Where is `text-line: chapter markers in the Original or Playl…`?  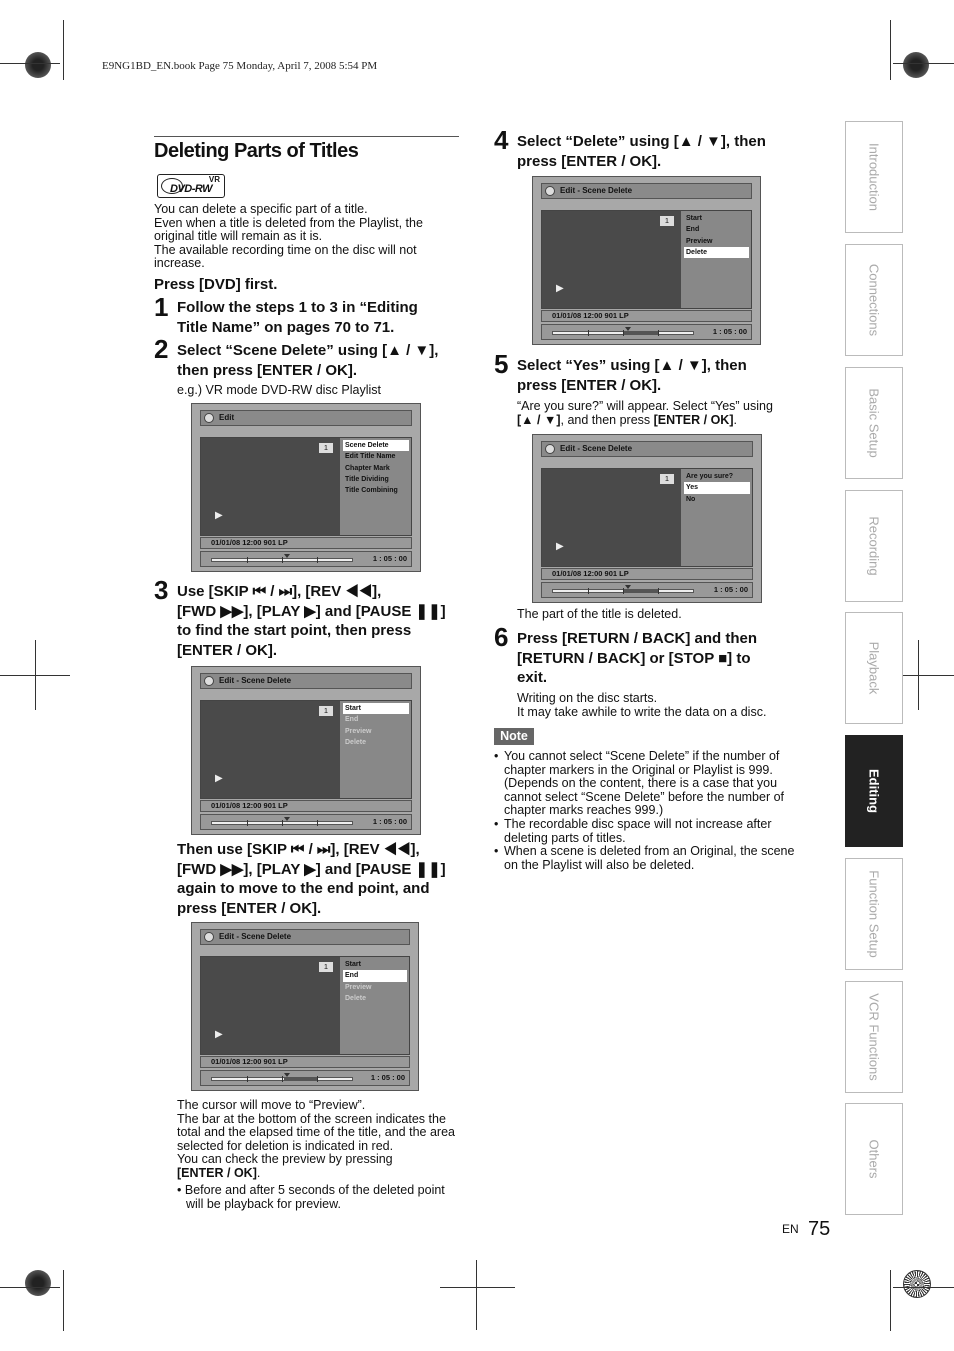
text-line: chapter markers in the Original or Playl… is located at coordinates (638, 769).